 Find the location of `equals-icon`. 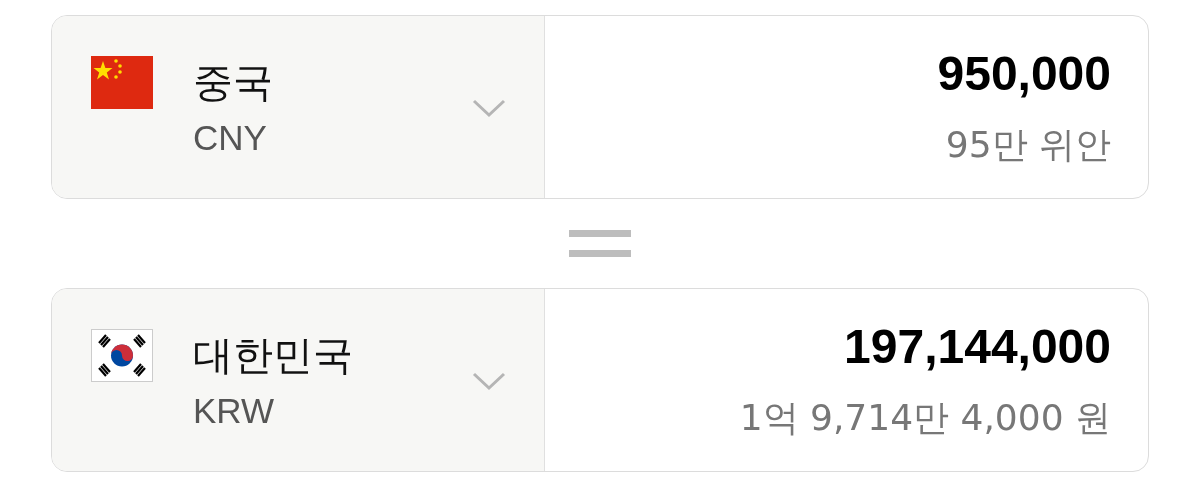

equals-icon is located at coordinates (600, 243).